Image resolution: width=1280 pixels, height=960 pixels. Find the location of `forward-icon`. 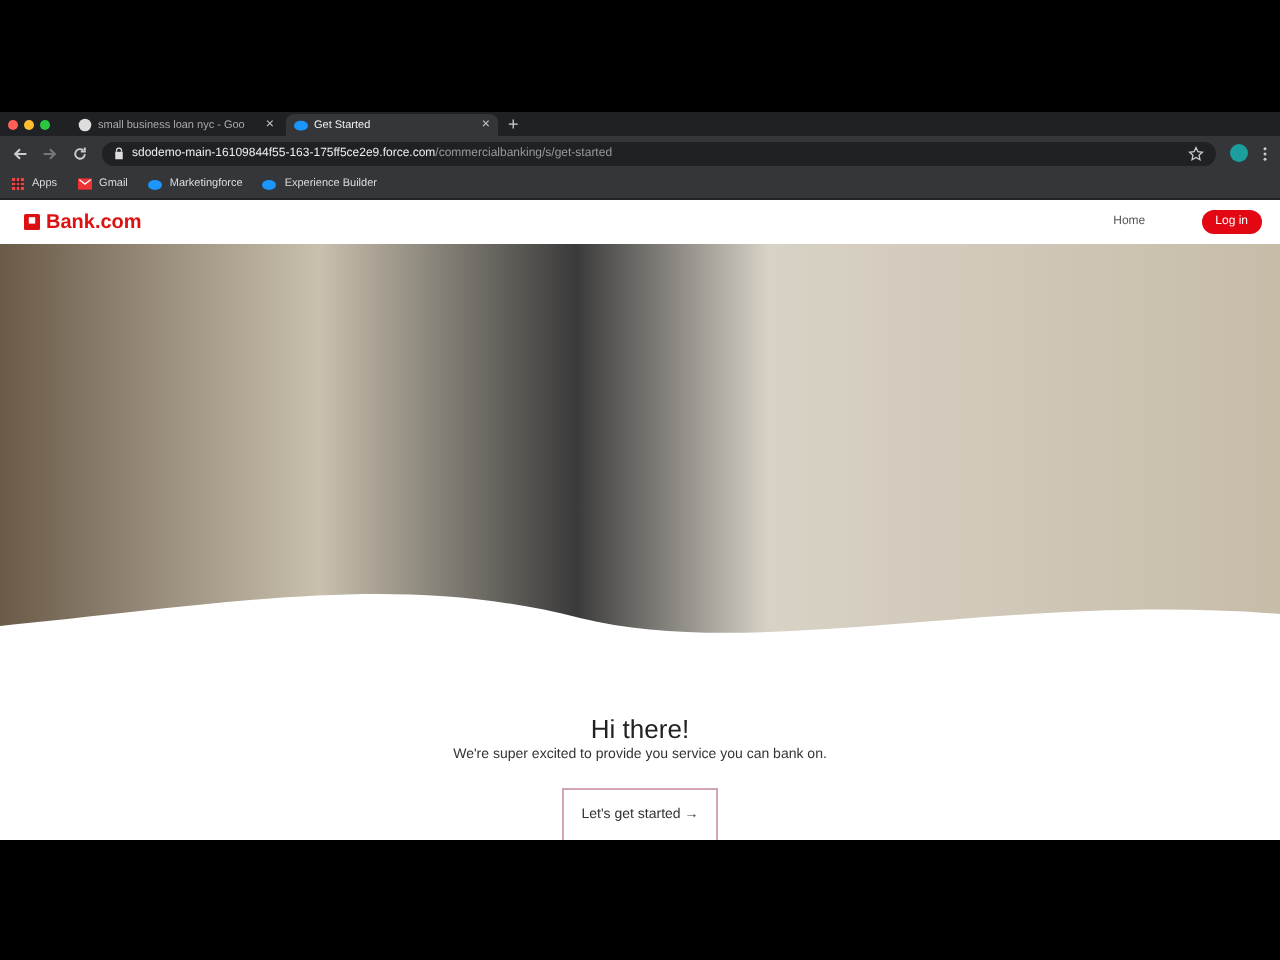

forward-icon is located at coordinates (50, 153).